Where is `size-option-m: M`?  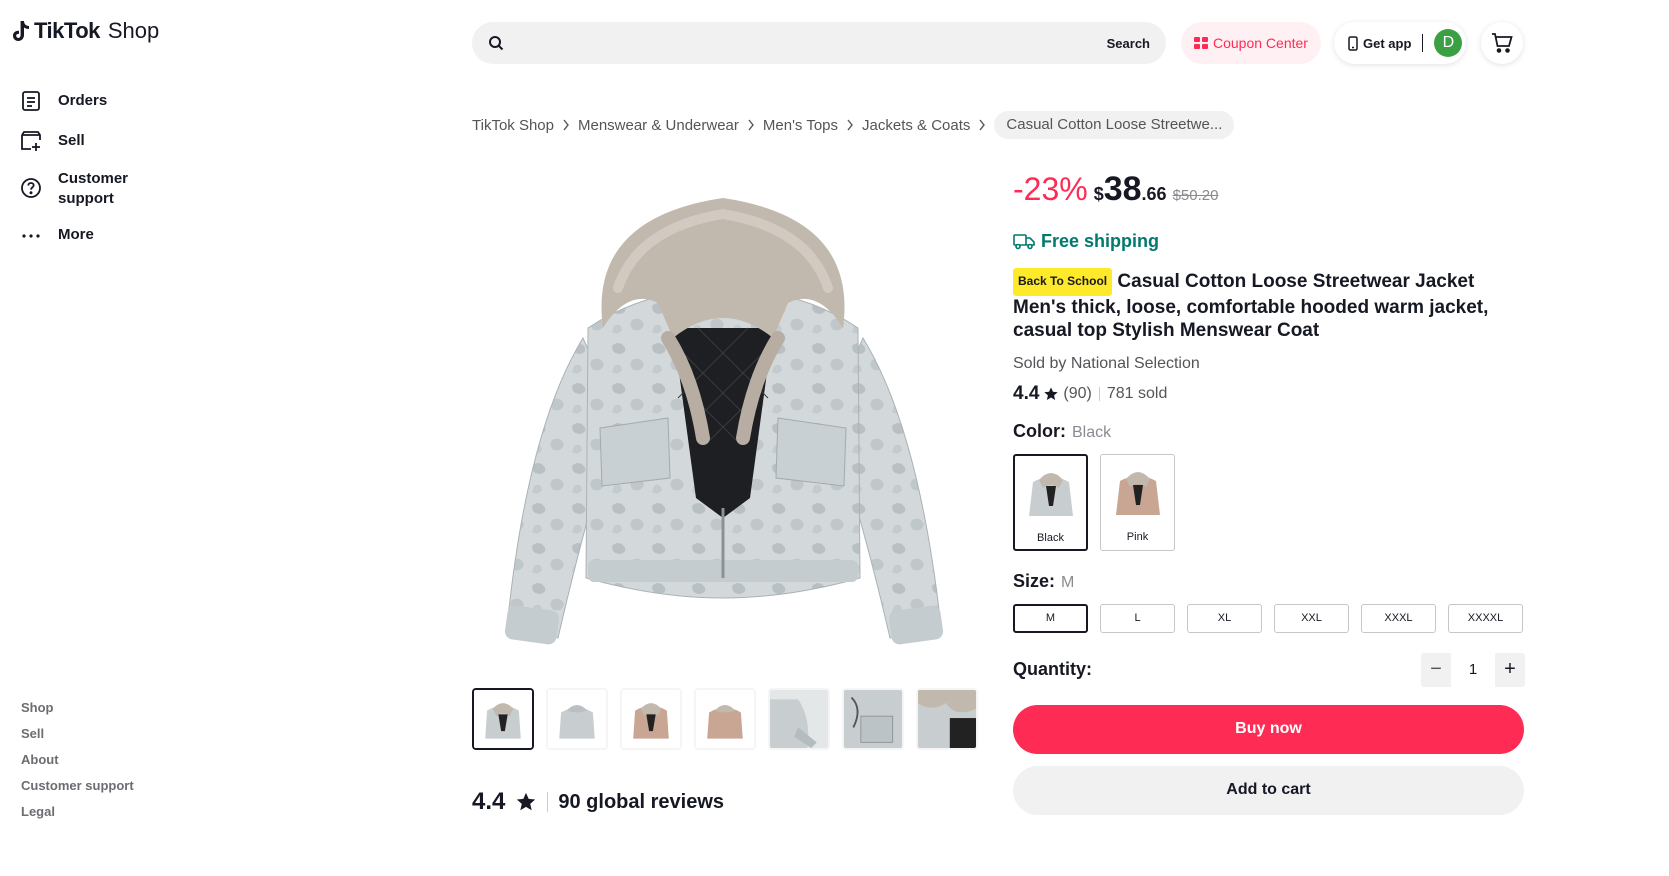 size-option-m: M is located at coordinates (1050, 618).